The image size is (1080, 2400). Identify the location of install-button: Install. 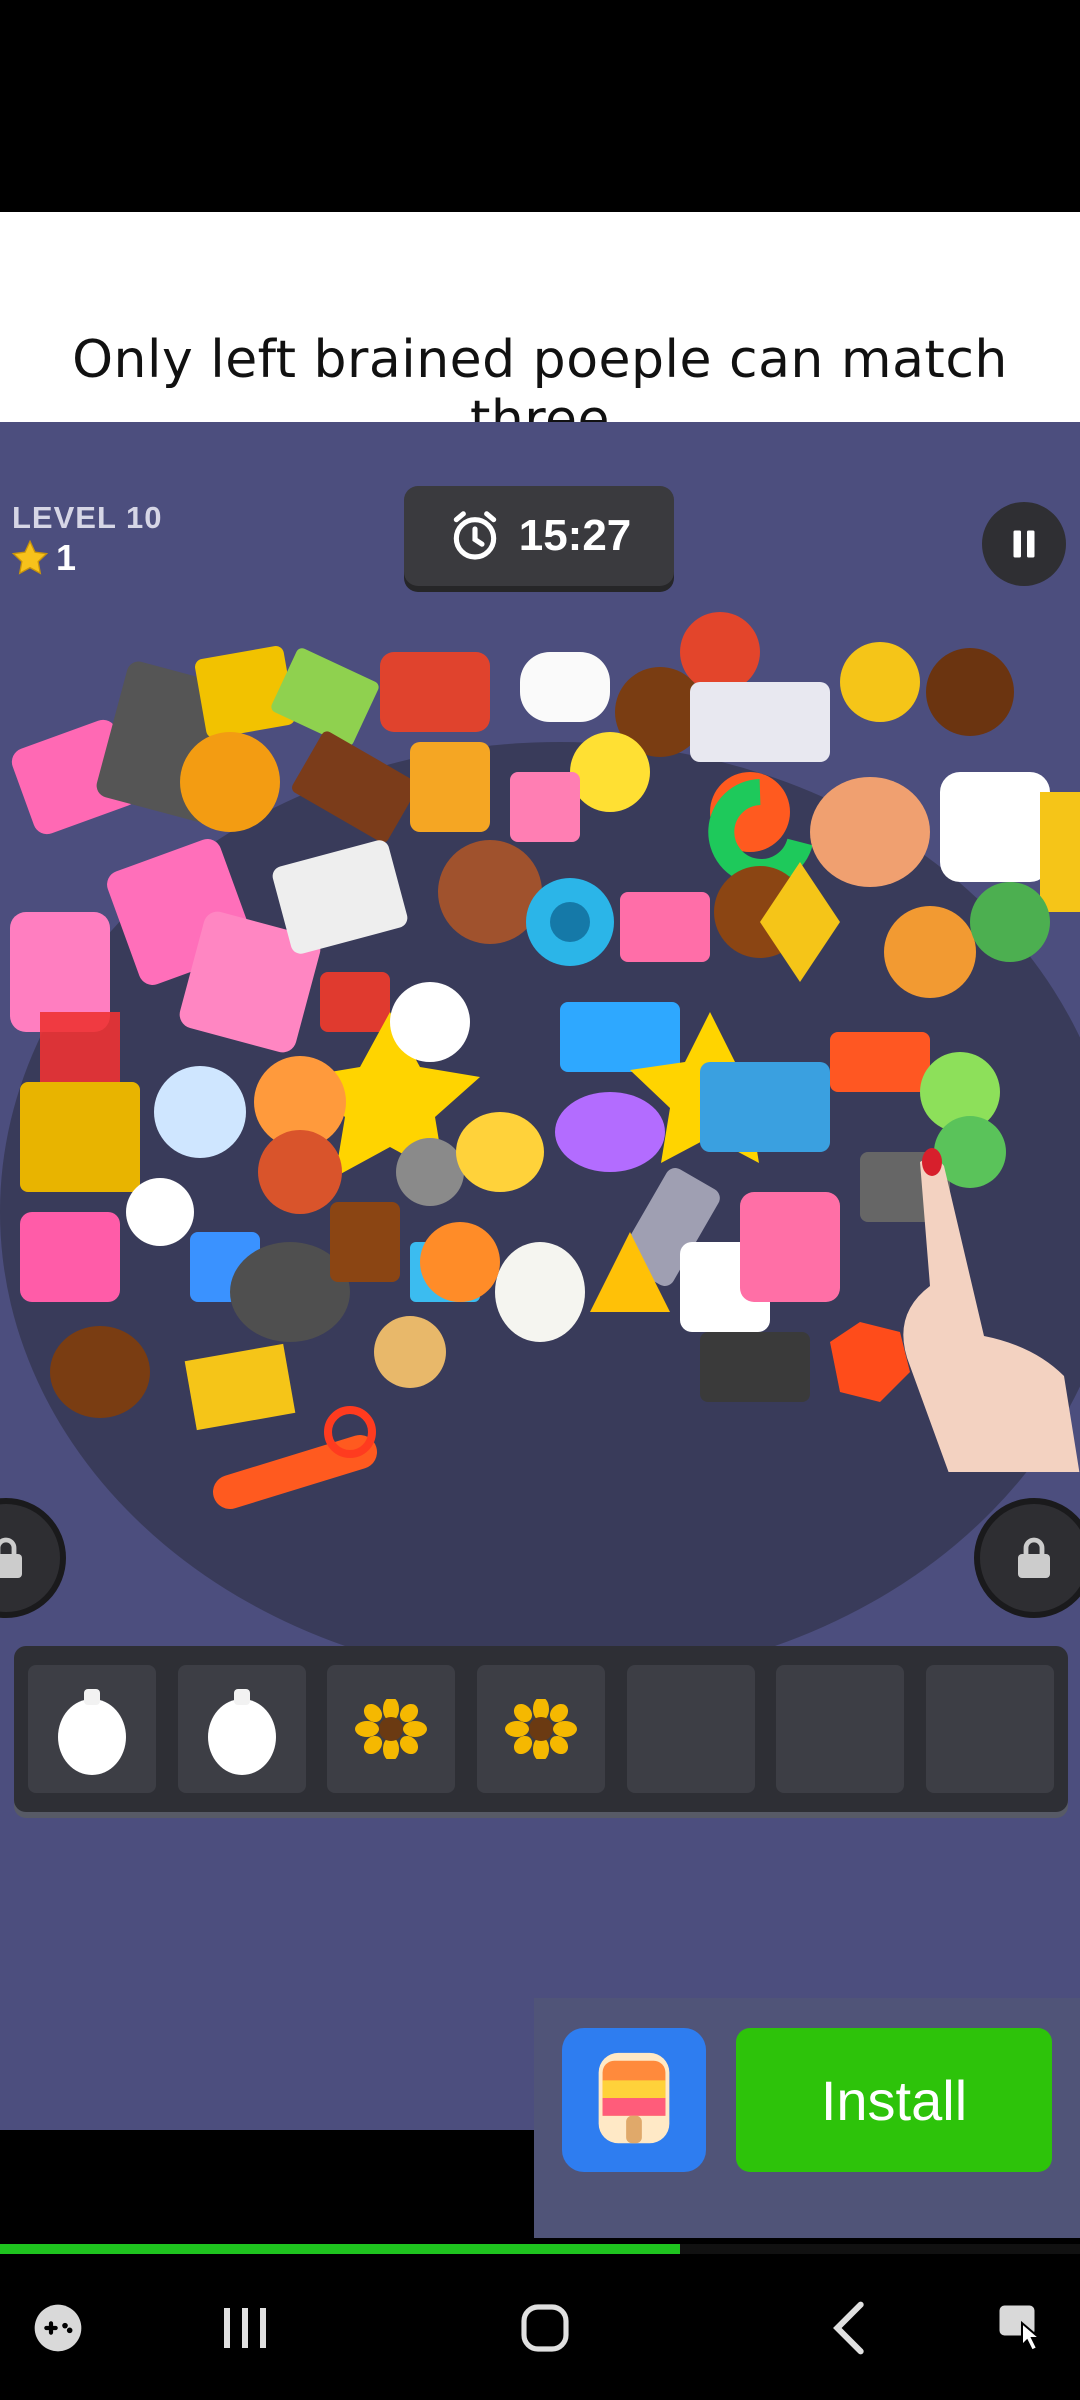
(894, 2100).